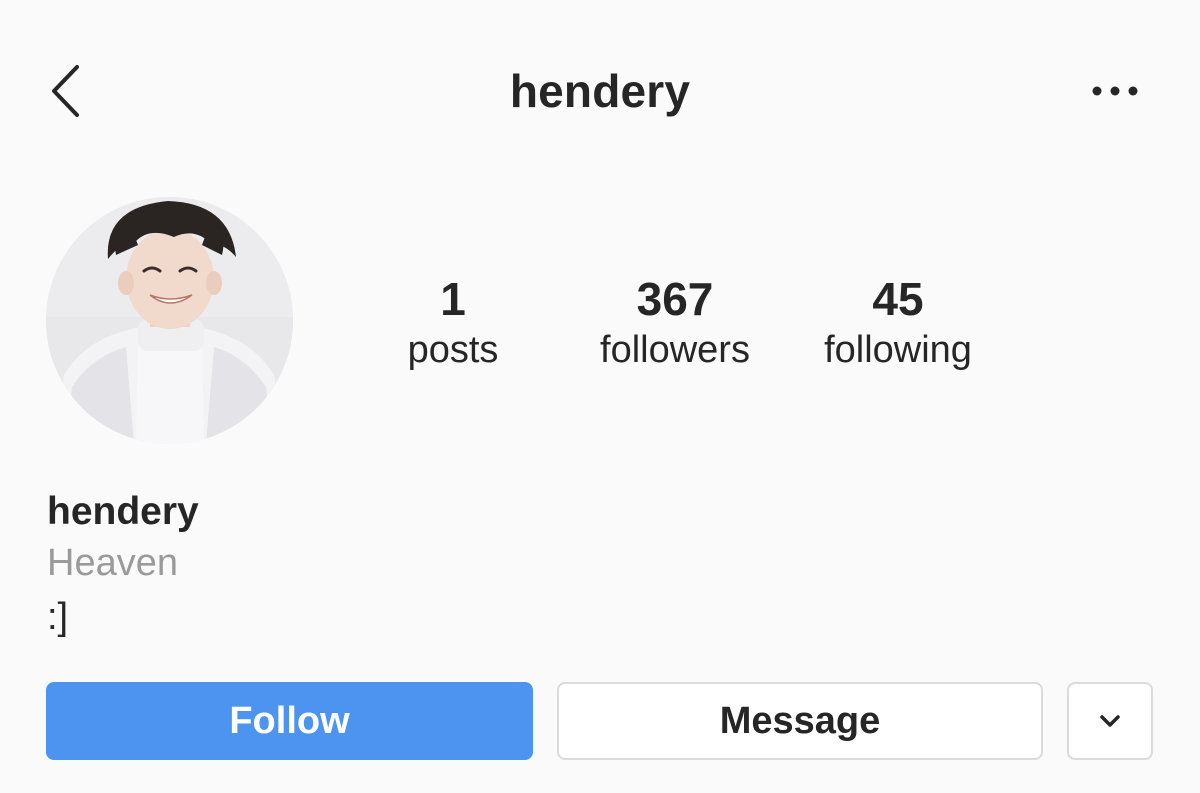  I want to click on posts-count: 1, so click(453, 299).